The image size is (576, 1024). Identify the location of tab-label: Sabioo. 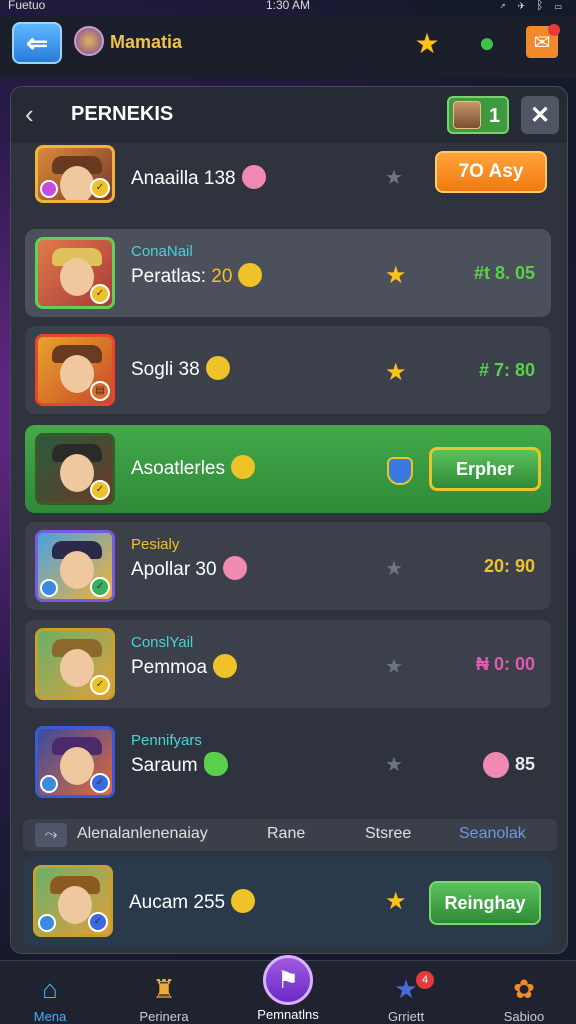
(524, 1016).